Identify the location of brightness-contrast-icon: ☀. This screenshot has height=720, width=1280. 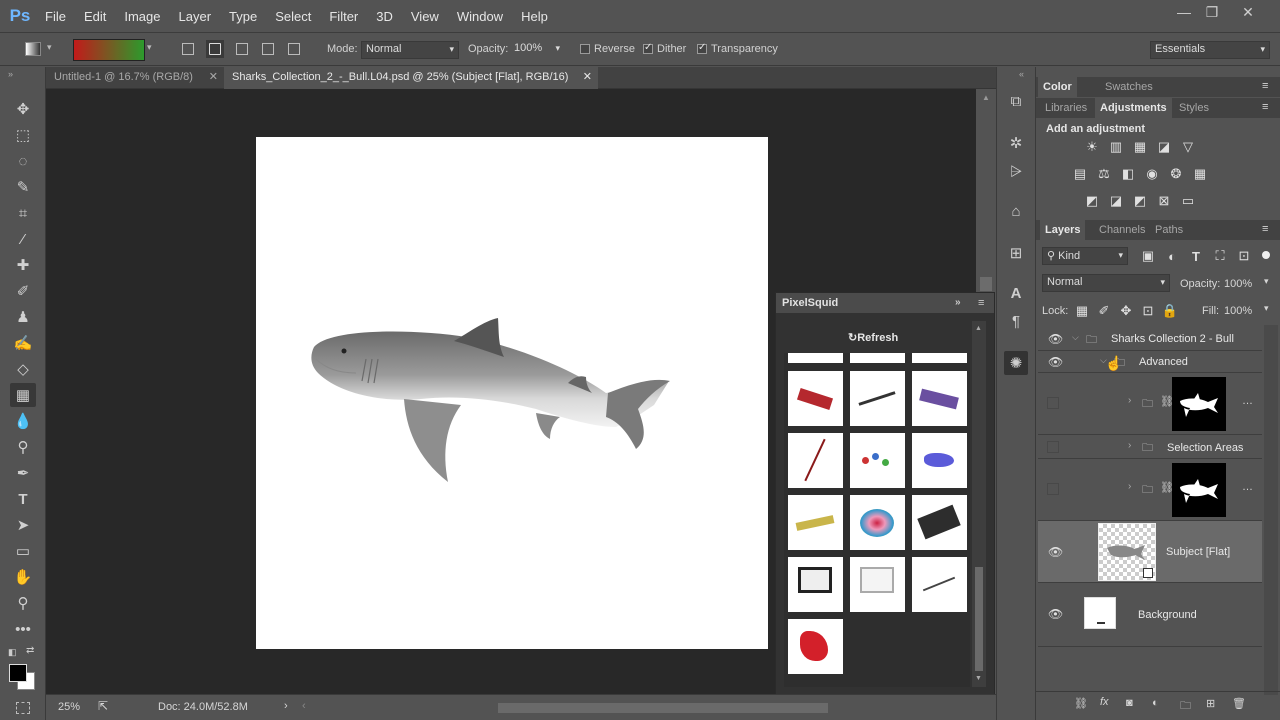
(1092, 146).